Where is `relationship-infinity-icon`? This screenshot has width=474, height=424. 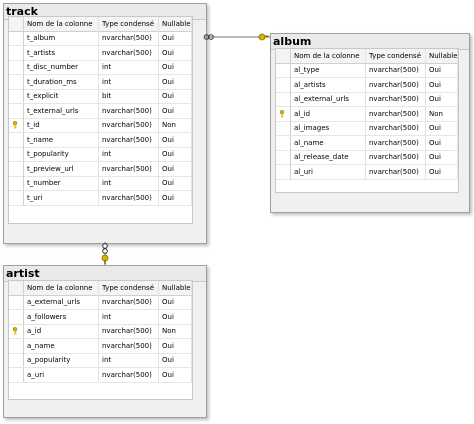
relationship-infinity-icon is located at coordinates (105, 248).